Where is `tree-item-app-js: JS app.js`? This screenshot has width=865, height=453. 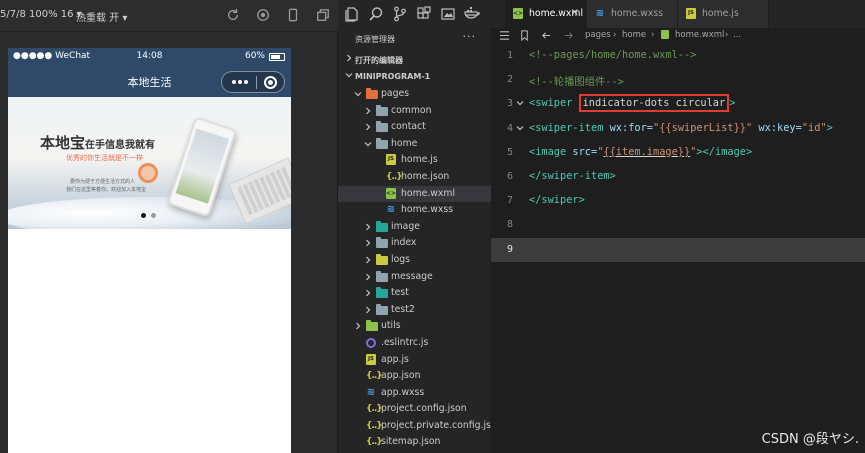
tree-item-app-js: JS app.js is located at coordinates (414, 360).